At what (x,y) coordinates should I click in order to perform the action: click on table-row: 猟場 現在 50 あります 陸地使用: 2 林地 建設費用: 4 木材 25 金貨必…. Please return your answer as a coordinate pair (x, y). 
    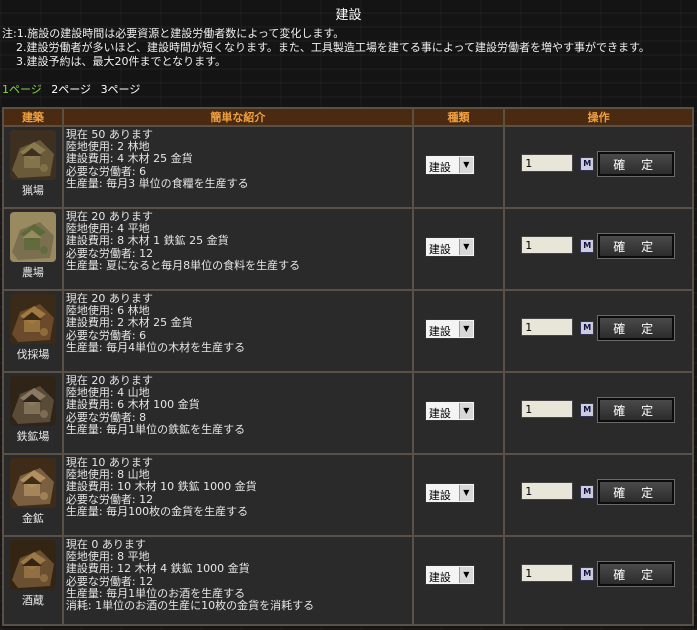
    Looking at the image, I should click on (348, 167).